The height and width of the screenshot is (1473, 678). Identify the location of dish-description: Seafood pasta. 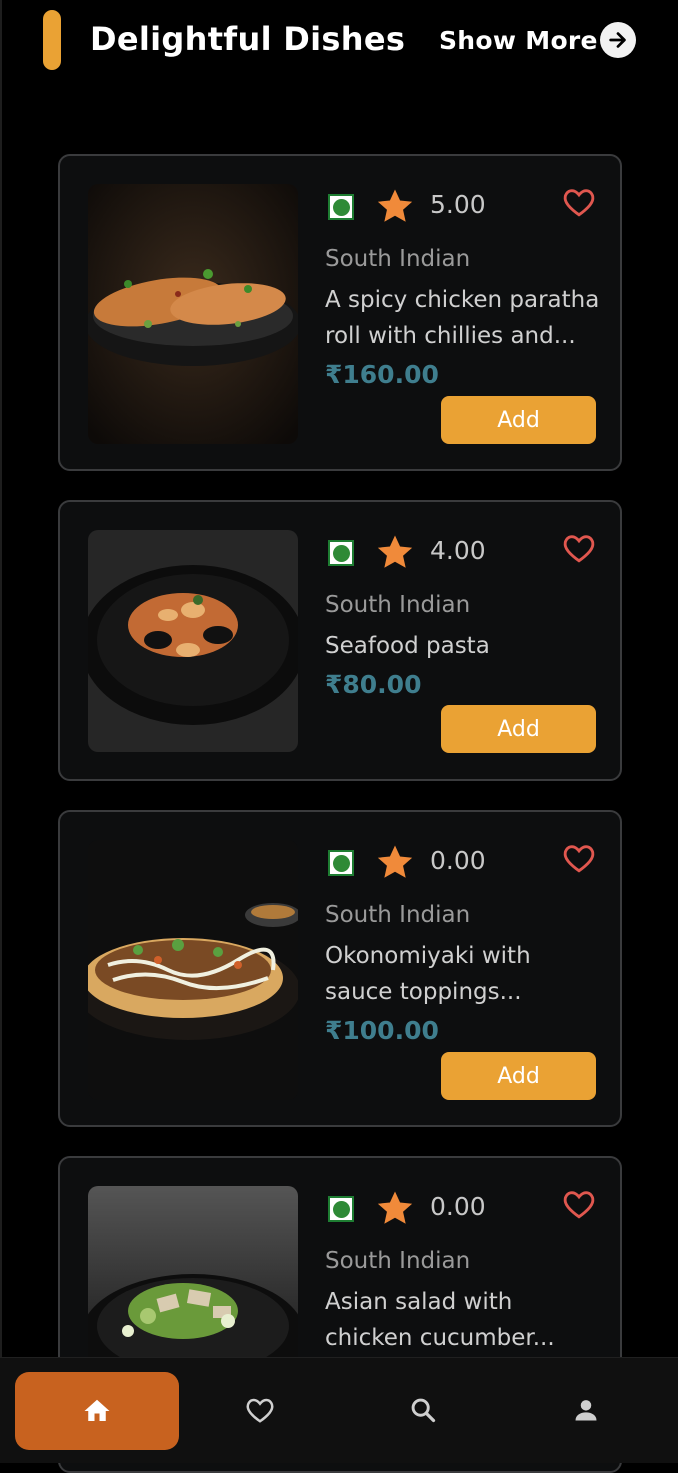
(407, 646).